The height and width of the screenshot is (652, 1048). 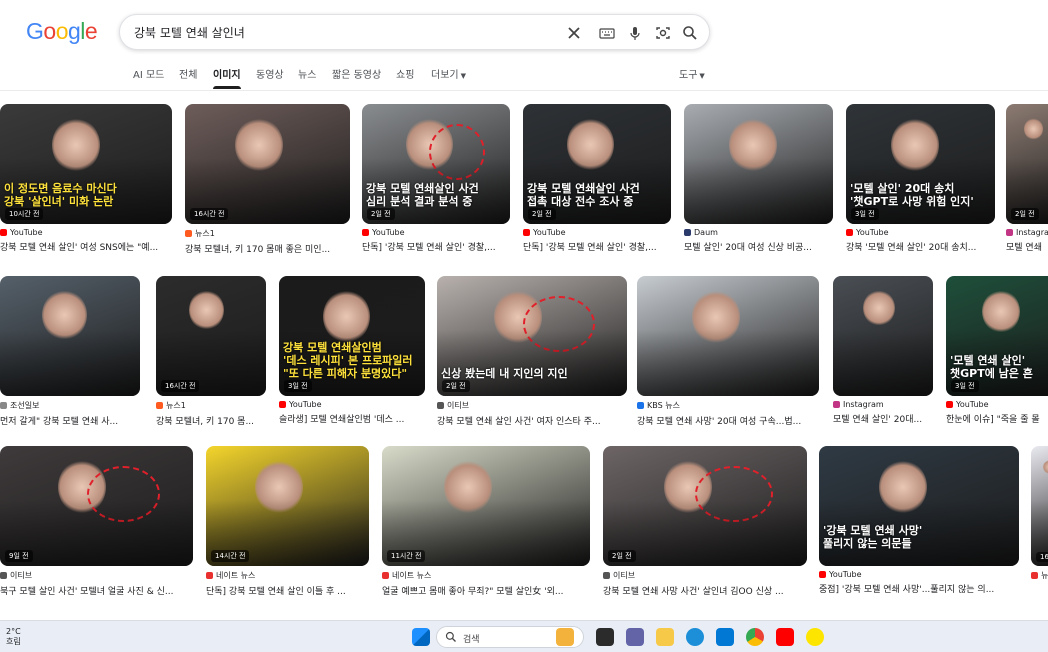 I want to click on image-result-card: 2일 전 Instagram 모텔 연쇄, so click(x=1027, y=178).